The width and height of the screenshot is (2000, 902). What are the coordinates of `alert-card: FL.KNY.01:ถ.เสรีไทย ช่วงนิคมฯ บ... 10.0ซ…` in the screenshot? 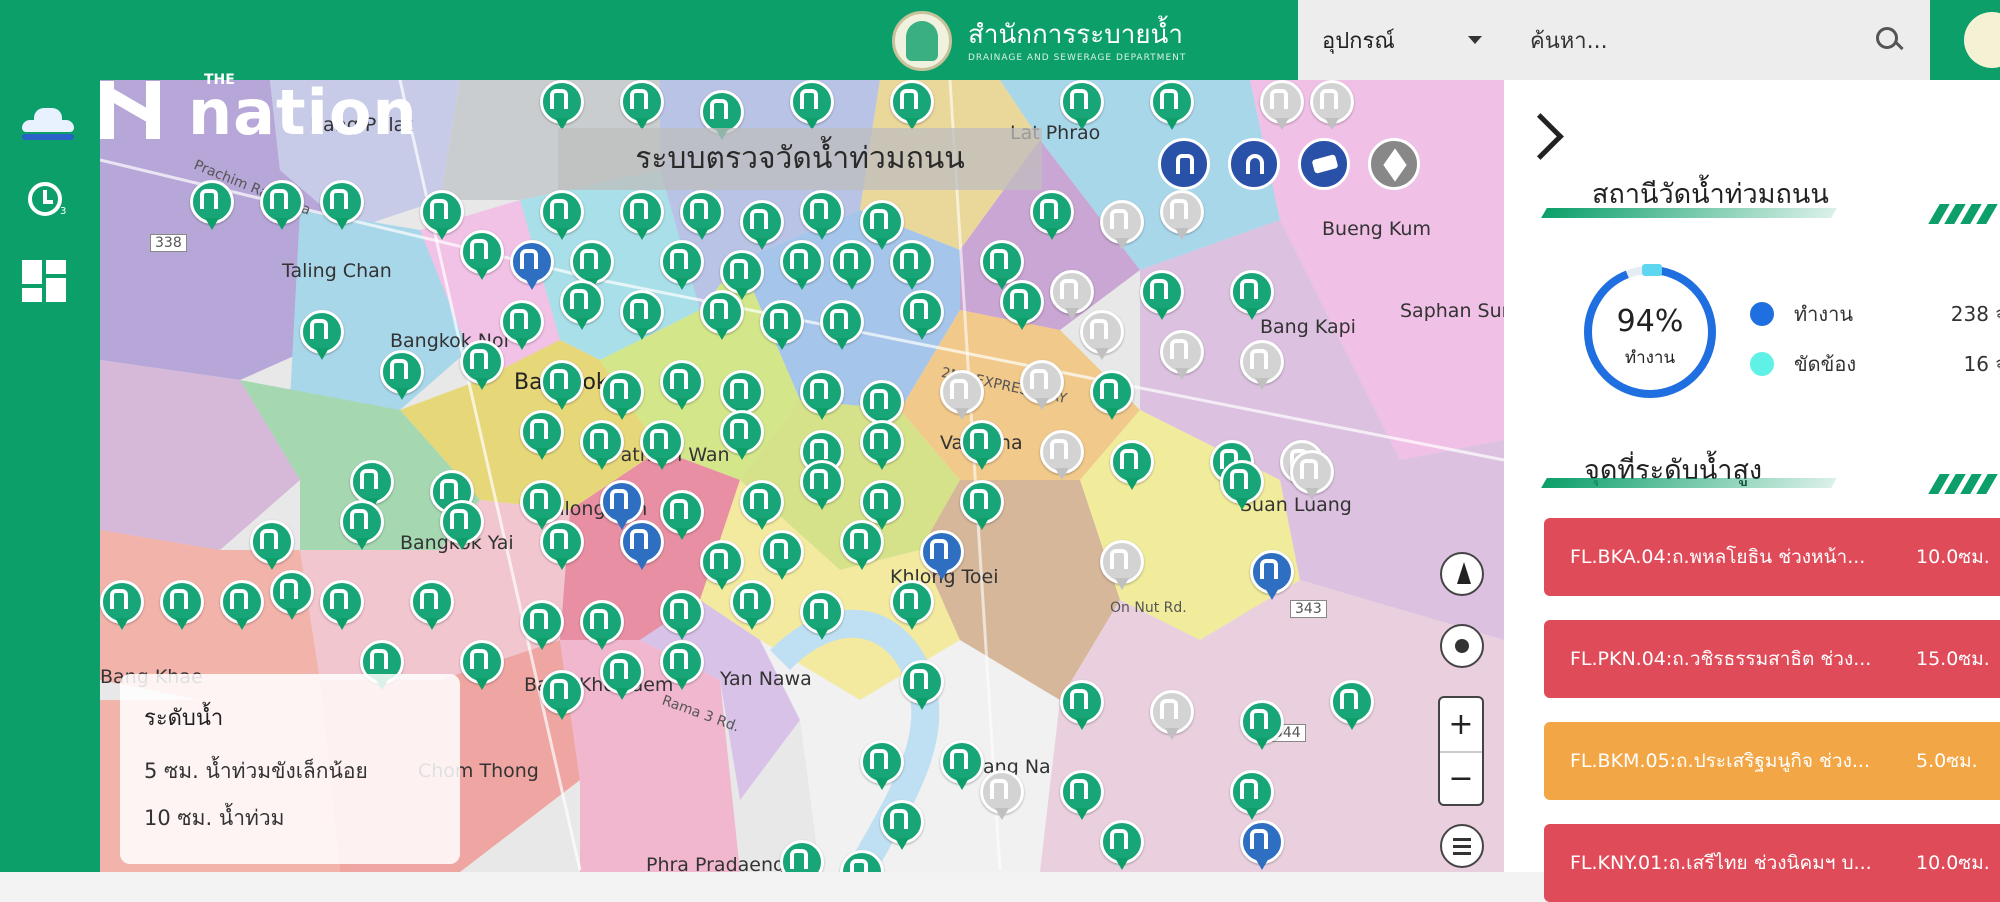 It's located at (1772, 863).